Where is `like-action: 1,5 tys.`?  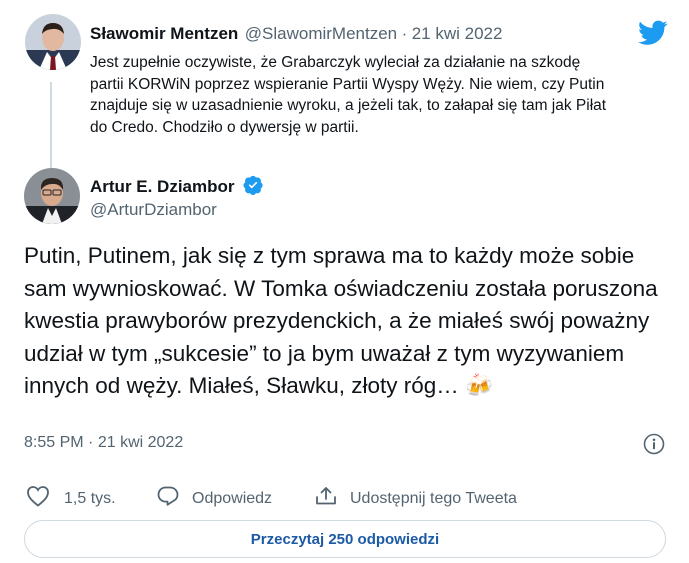 like-action: 1,5 tys. is located at coordinates (71, 498).